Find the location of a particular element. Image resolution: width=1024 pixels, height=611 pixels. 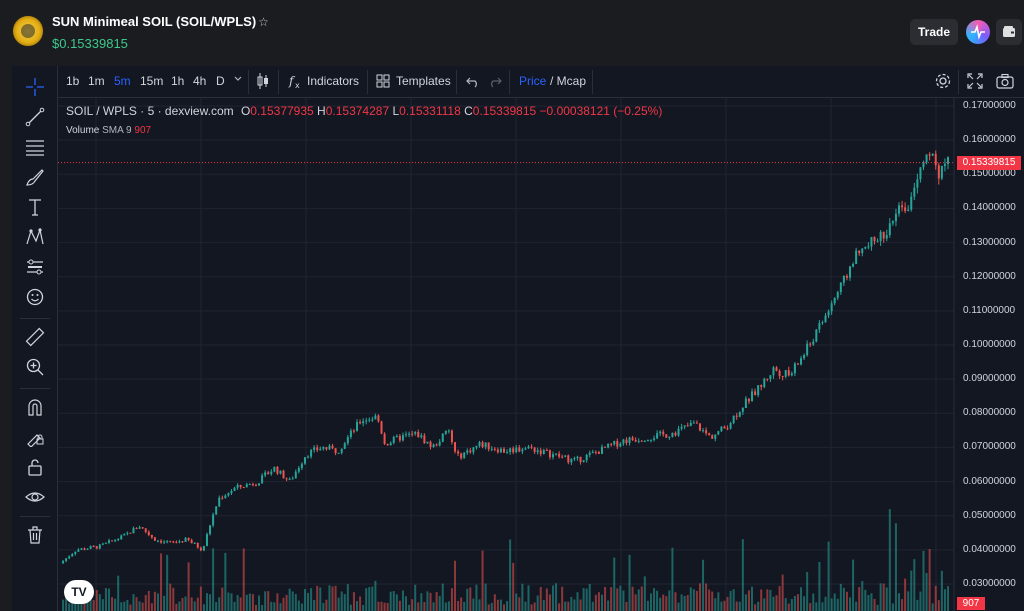

mcap-toggle: / Mcap is located at coordinates (568, 81).